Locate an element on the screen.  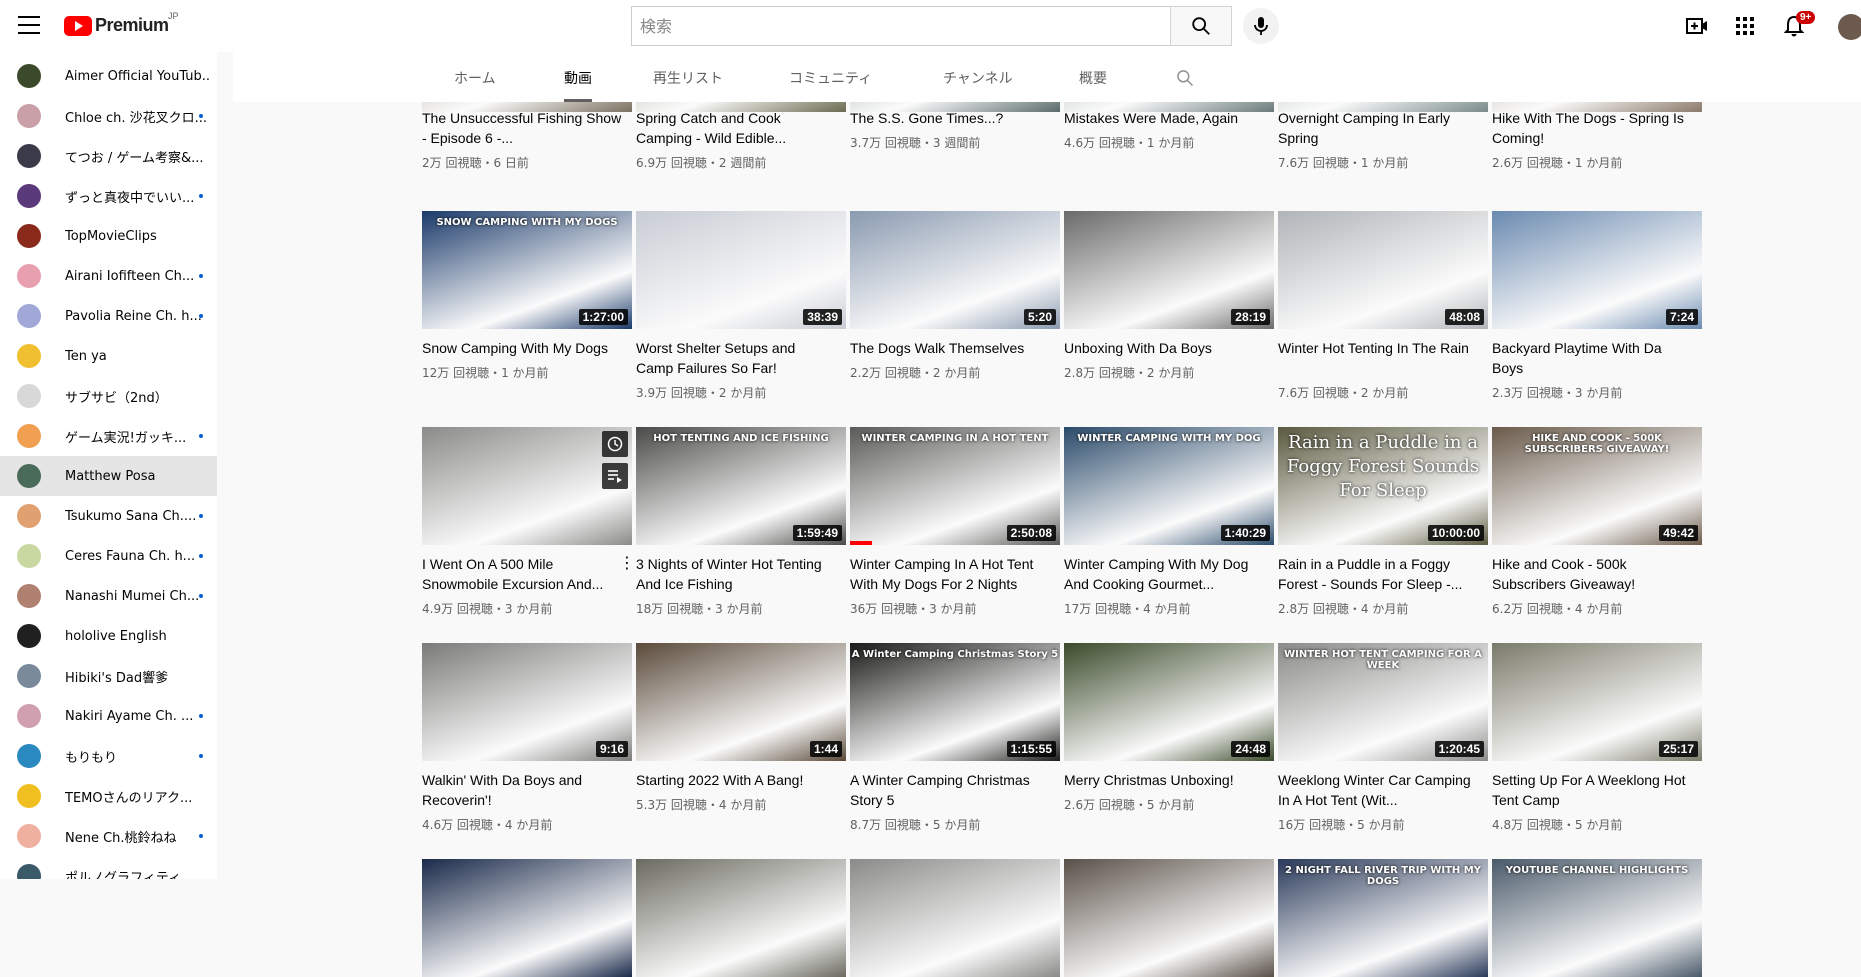
video-metadata: 6.2万 回視聴・4 か月前 is located at coordinates (1557, 609).